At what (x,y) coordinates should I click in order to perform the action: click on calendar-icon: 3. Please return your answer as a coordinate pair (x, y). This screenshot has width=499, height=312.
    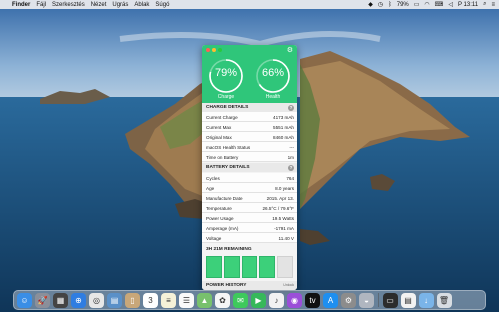
    Looking at the image, I should click on (150, 300).